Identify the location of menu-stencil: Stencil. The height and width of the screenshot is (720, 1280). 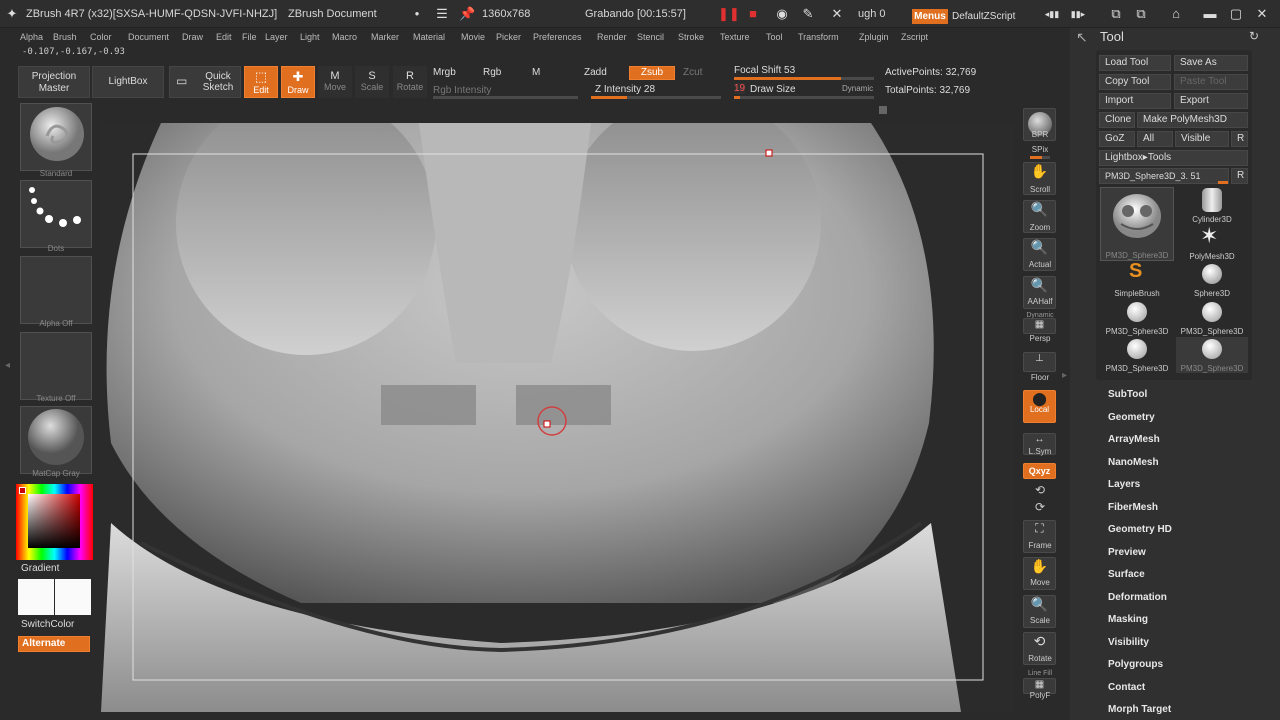
(650, 37).